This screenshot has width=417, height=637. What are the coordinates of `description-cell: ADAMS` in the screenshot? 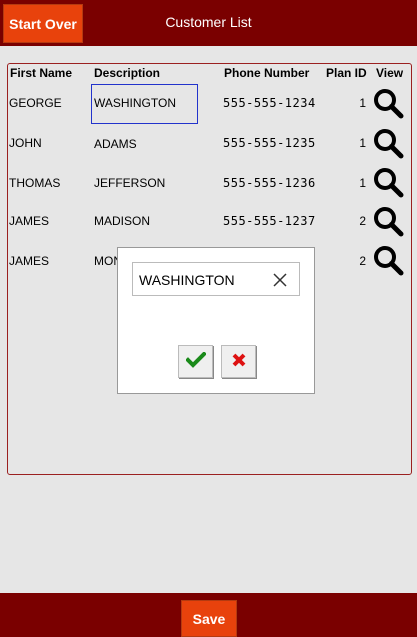 It's located at (115, 144).